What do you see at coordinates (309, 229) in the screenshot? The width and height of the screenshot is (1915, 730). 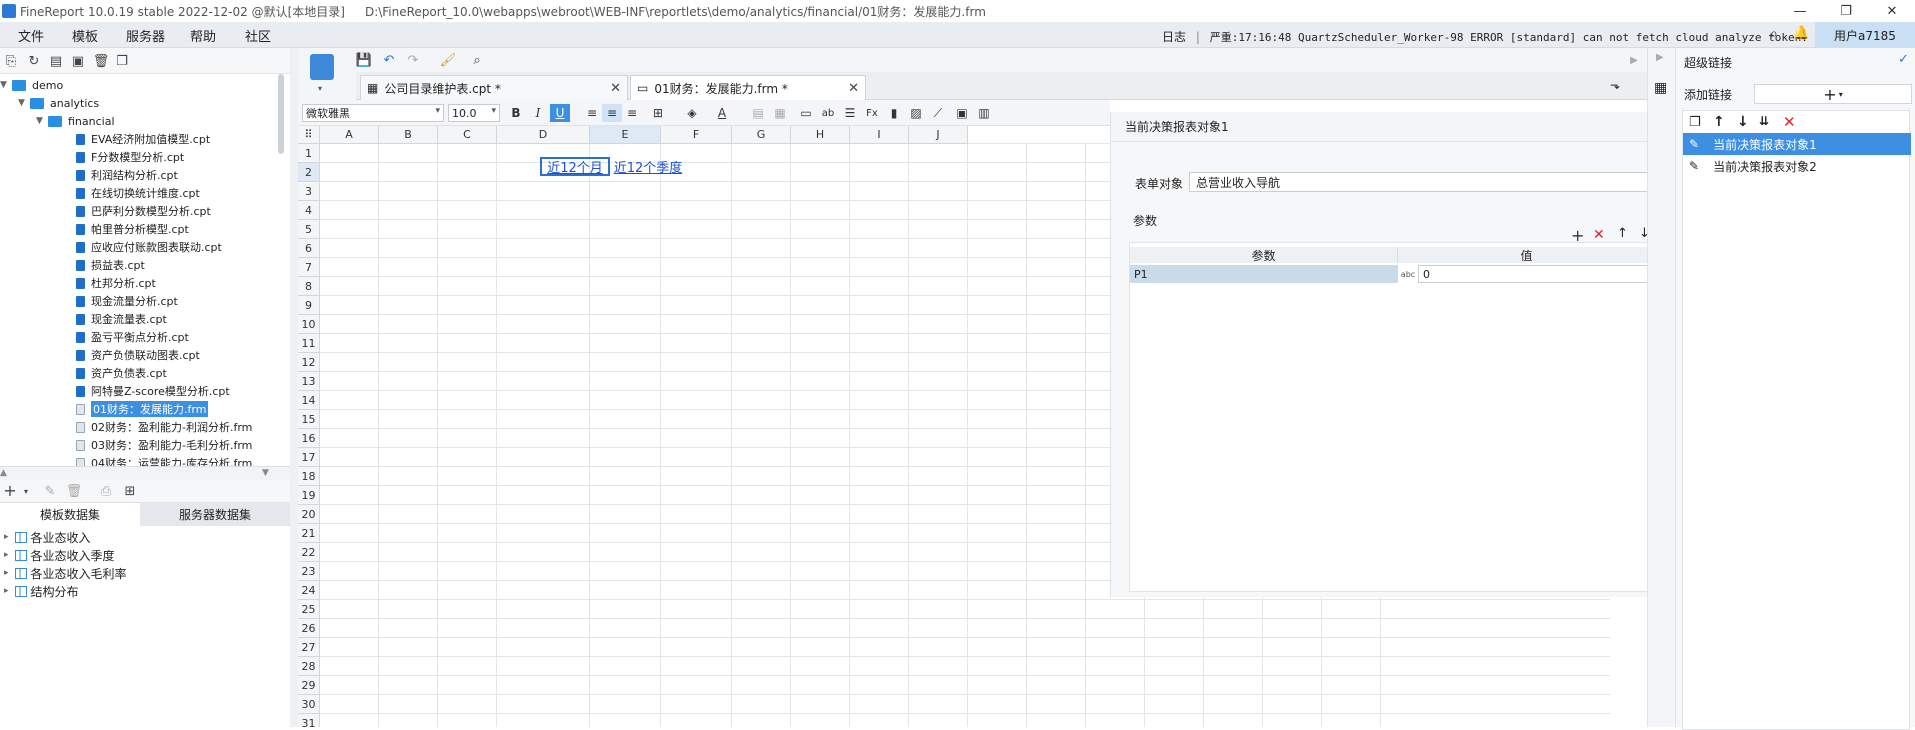 I see `row-header: 5` at bounding box center [309, 229].